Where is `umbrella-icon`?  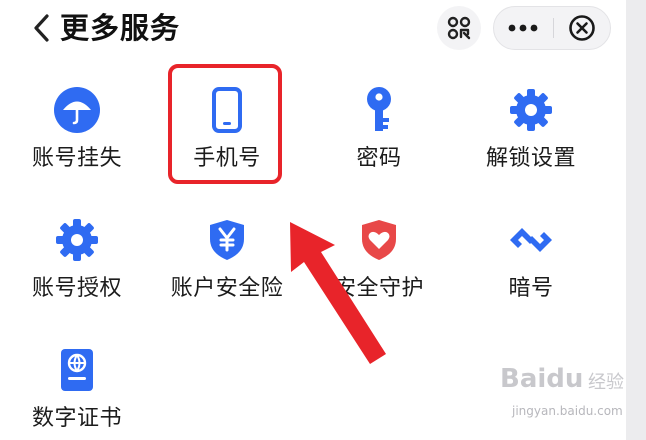 umbrella-icon is located at coordinates (77, 110).